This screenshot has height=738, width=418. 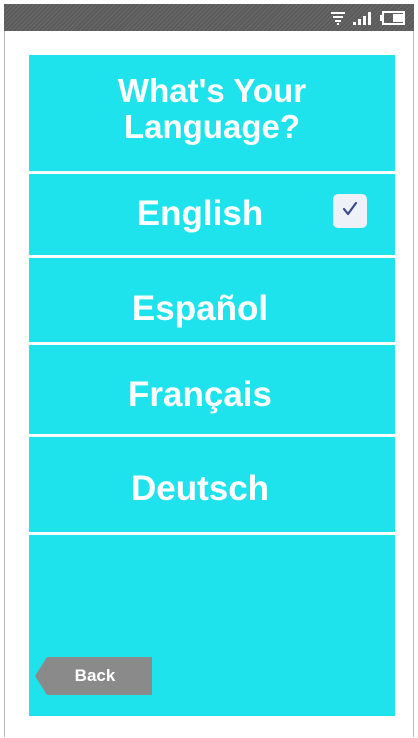 What do you see at coordinates (393, 18) in the screenshot?
I see `battery-icon` at bounding box center [393, 18].